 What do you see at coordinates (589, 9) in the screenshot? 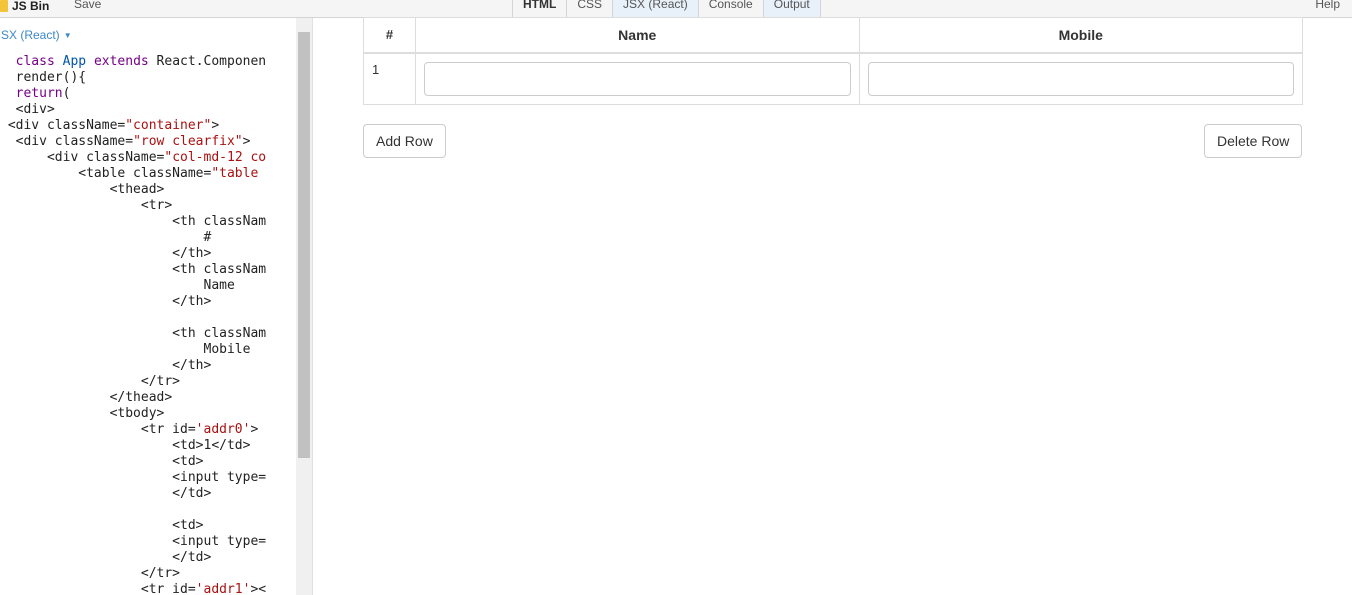
I see `tab-css: CSS` at bounding box center [589, 9].